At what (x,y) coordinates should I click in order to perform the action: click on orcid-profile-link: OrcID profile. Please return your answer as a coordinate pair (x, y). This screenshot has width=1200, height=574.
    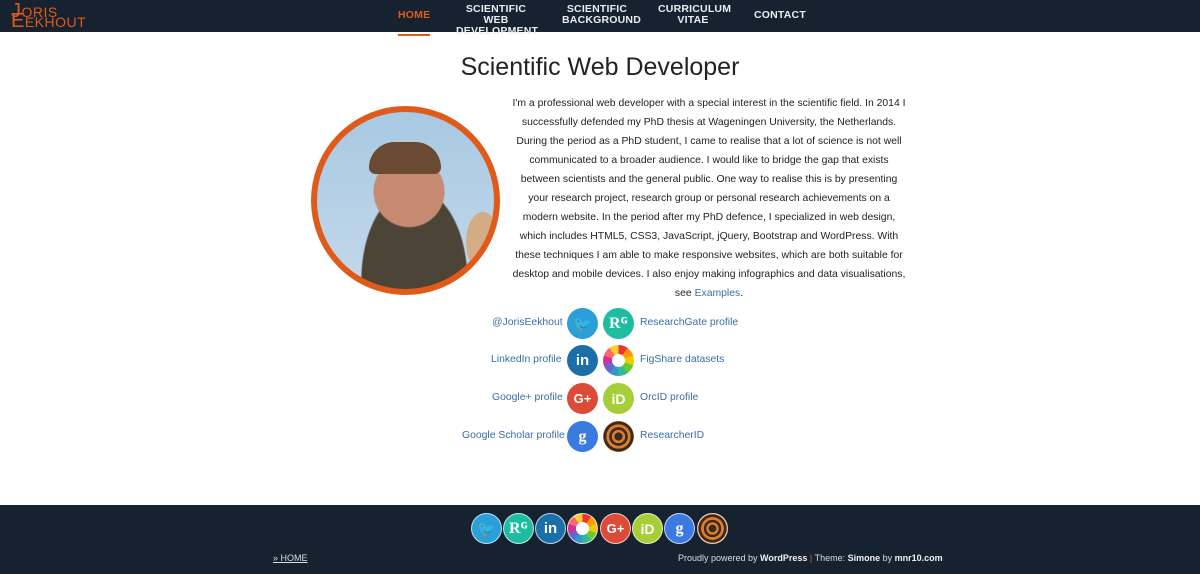
    Looking at the image, I should click on (669, 397).